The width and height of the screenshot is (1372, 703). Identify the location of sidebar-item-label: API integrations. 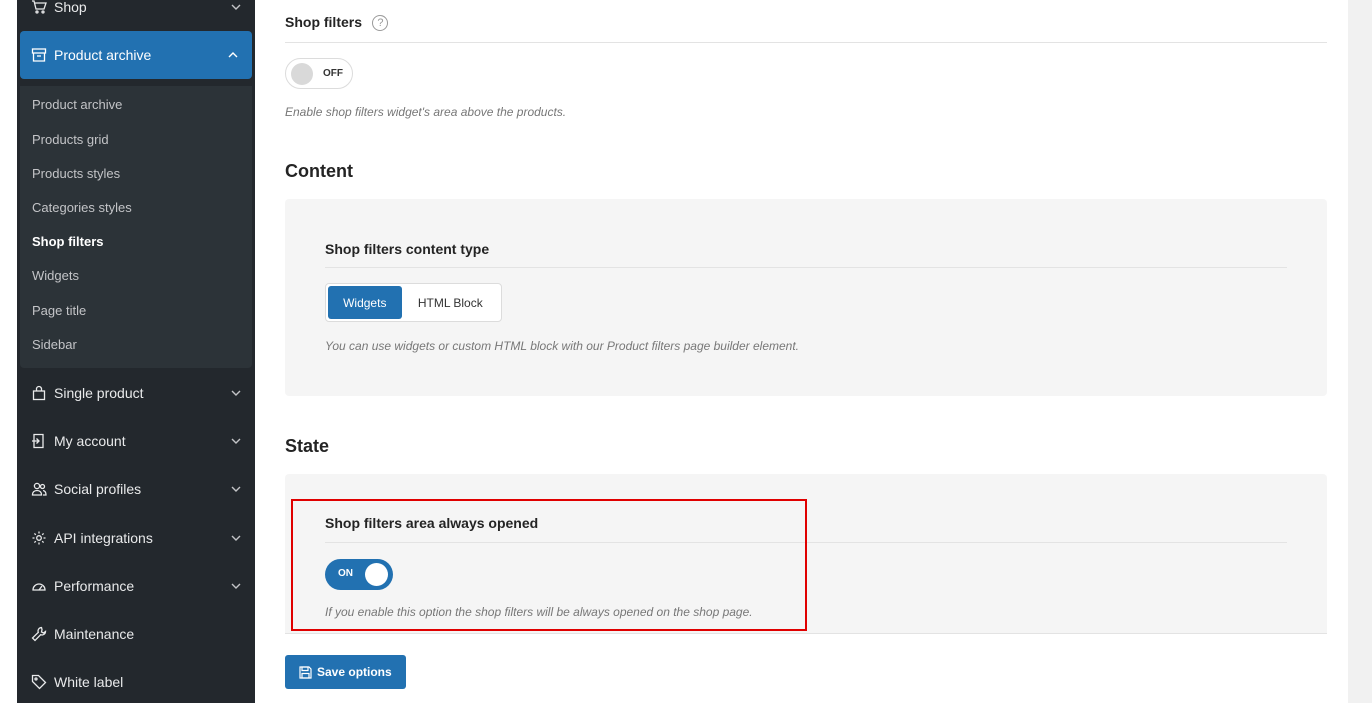
(103, 538).